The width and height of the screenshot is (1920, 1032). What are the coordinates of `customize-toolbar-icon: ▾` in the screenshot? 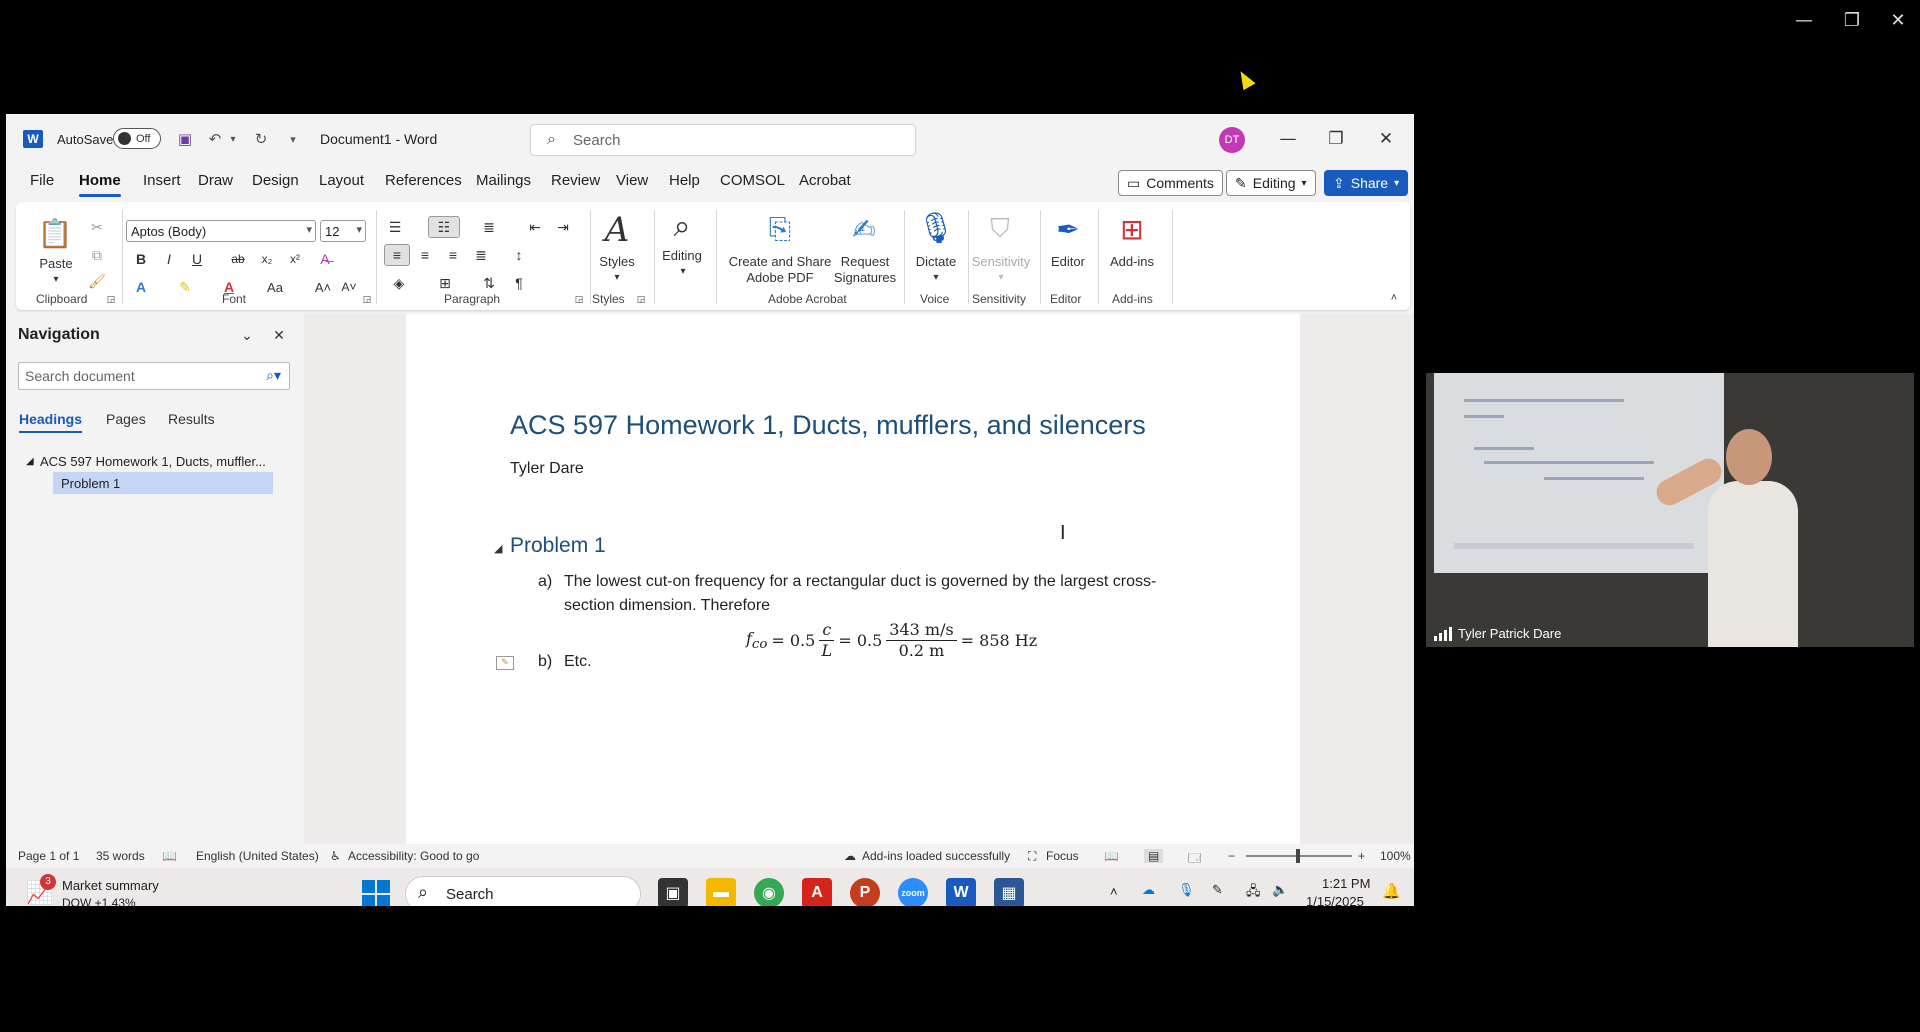 It's located at (293, 139).